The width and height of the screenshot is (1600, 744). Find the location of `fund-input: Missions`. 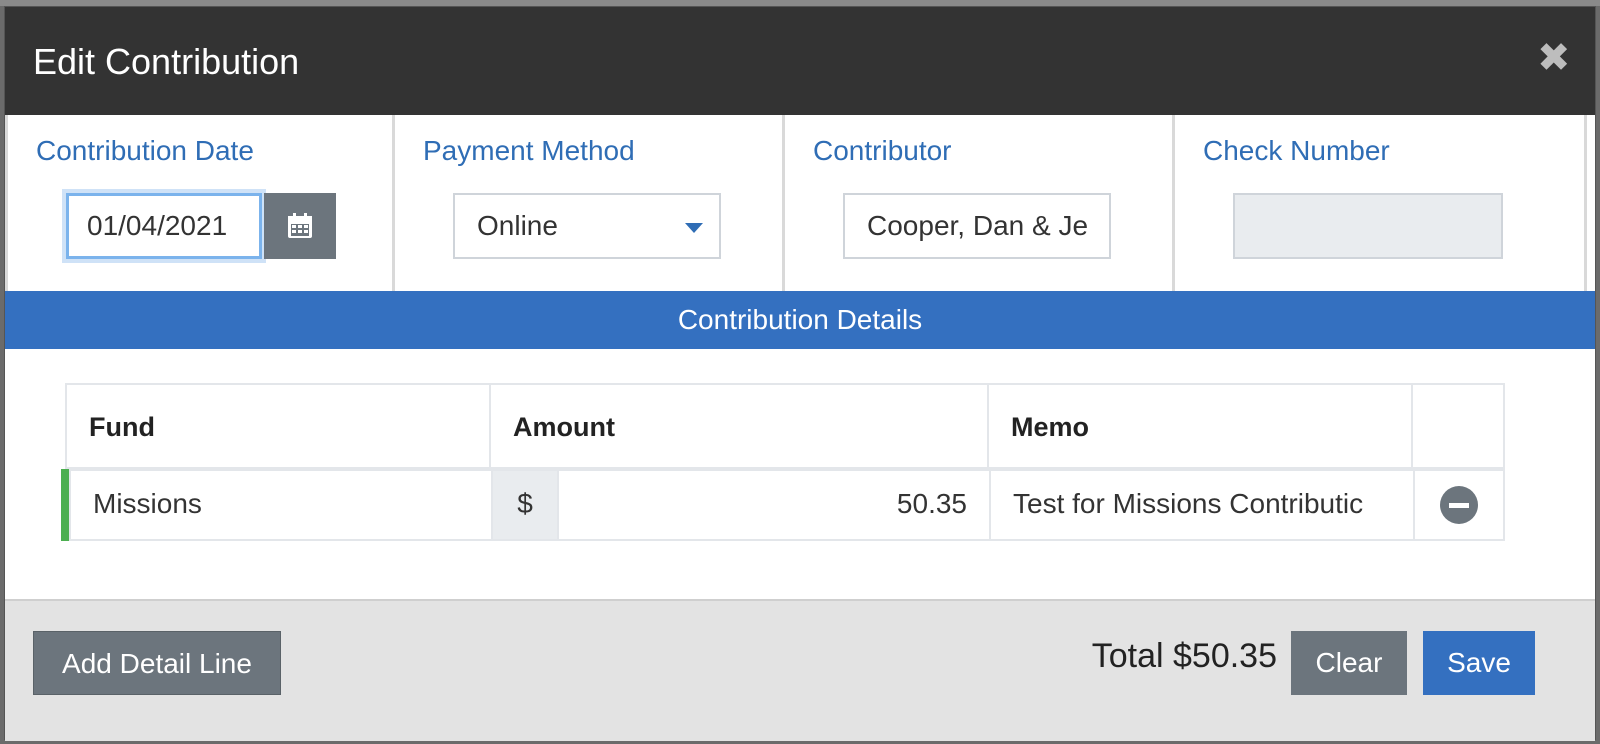

fund-input: Missions is located at coordinates (281, 505).